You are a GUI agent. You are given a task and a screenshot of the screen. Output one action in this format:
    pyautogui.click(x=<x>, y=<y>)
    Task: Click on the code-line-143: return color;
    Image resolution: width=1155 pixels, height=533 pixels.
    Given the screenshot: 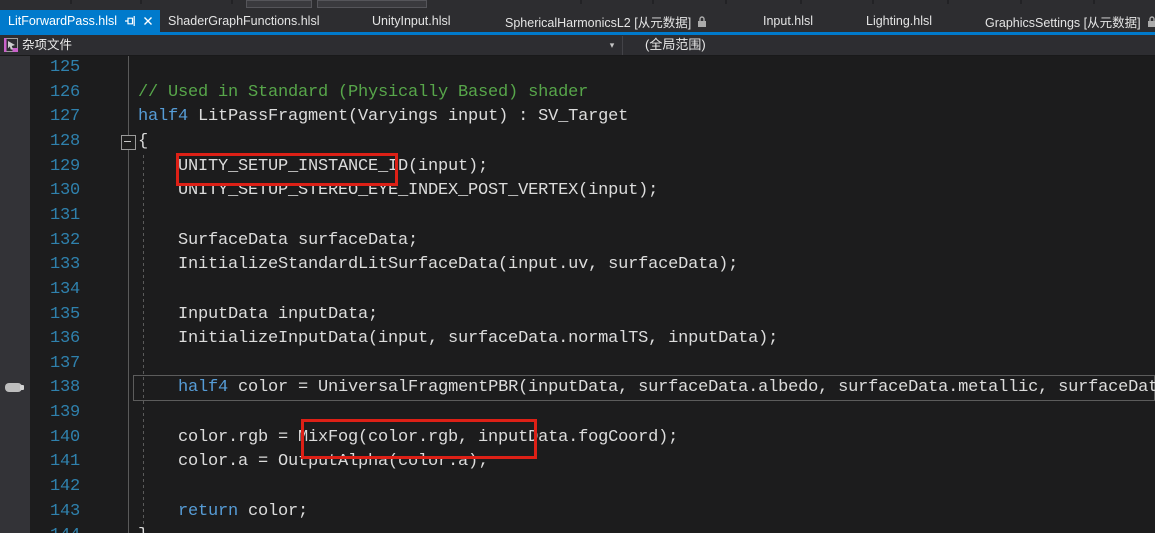 What is the action you would take?
    pyautogui.click(x=223, y=512)
    